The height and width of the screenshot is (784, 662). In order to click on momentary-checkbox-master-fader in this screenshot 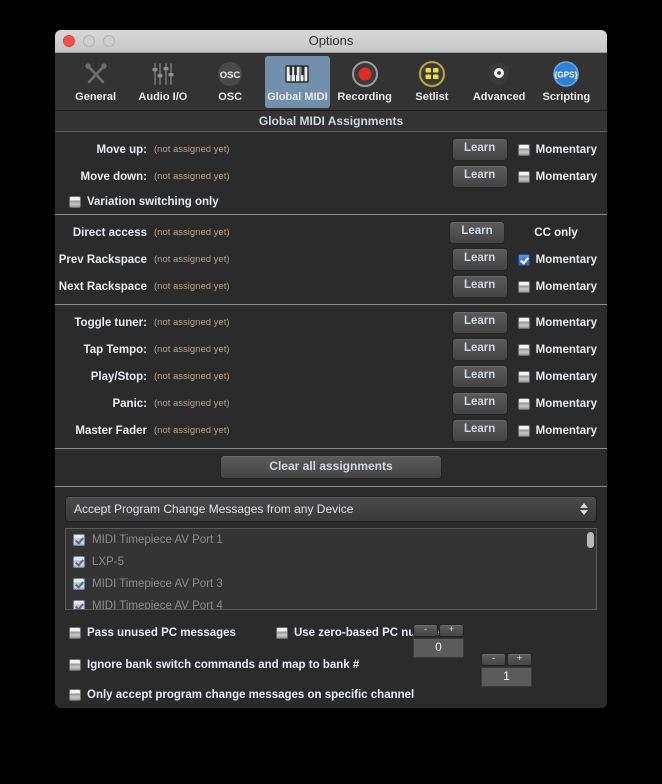, I will do `click(523, 430)`.